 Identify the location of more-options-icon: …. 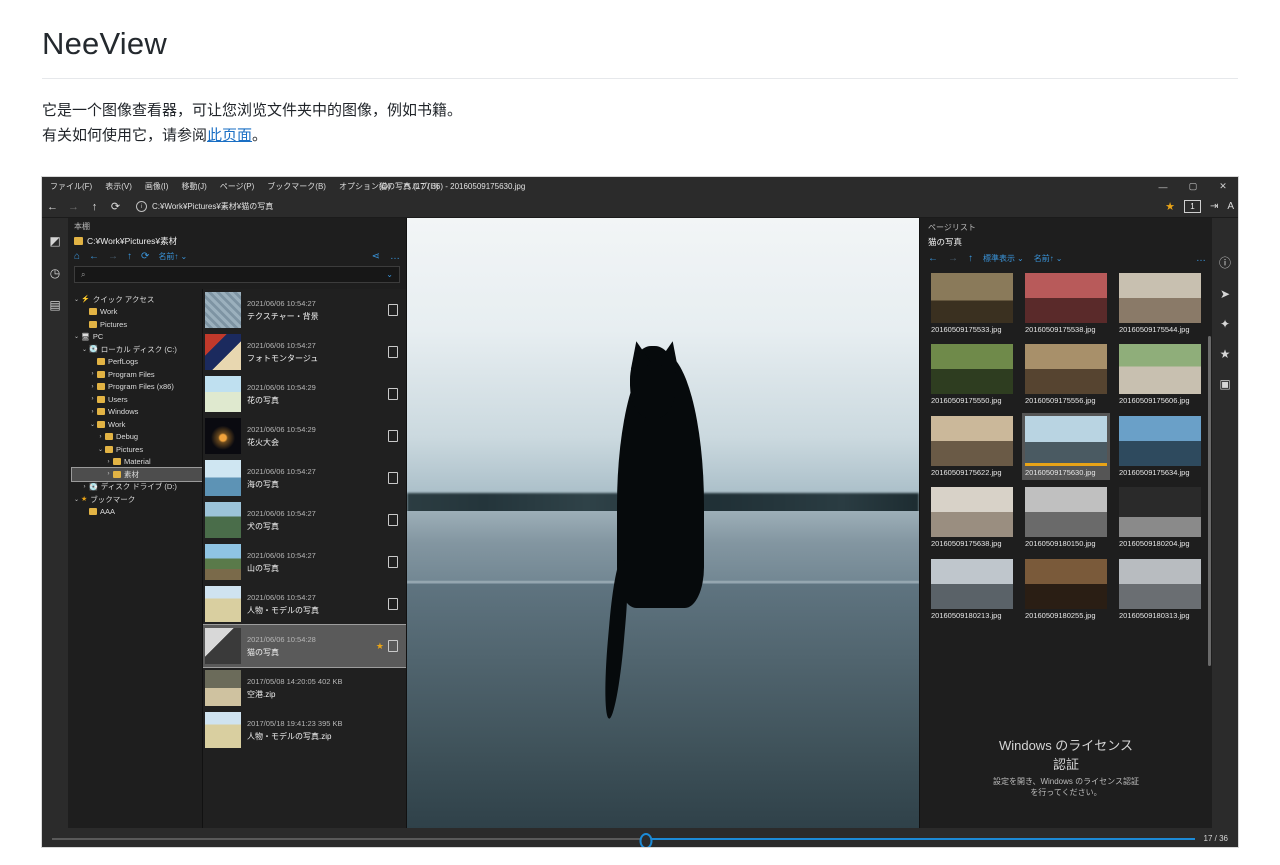
(395, 256).